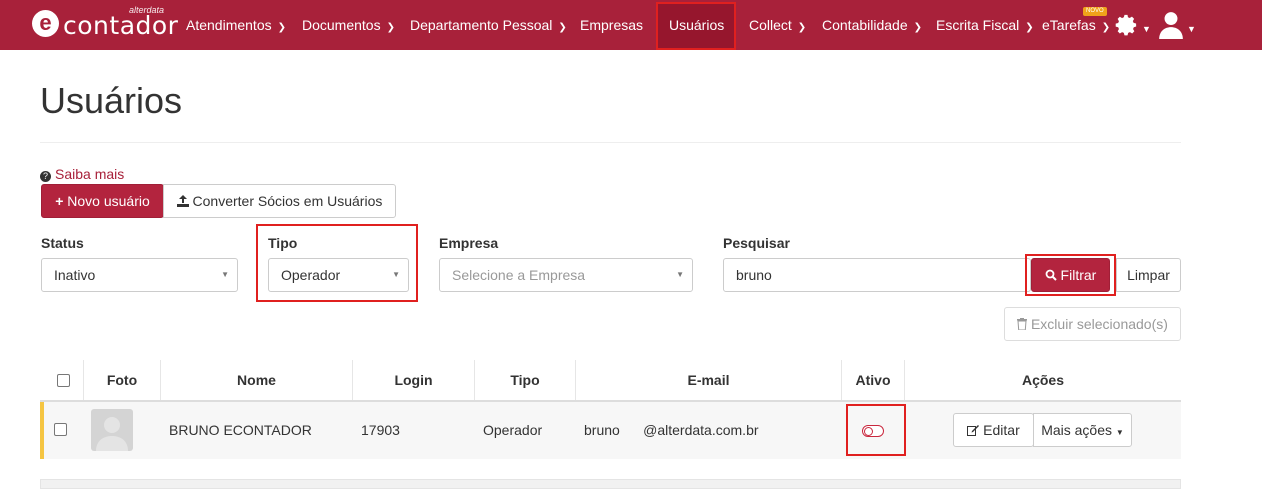 The height and width of the screenshot is (489, 1262). I want to click on nav-label: Departamento Pessoal, so click(481, 25).